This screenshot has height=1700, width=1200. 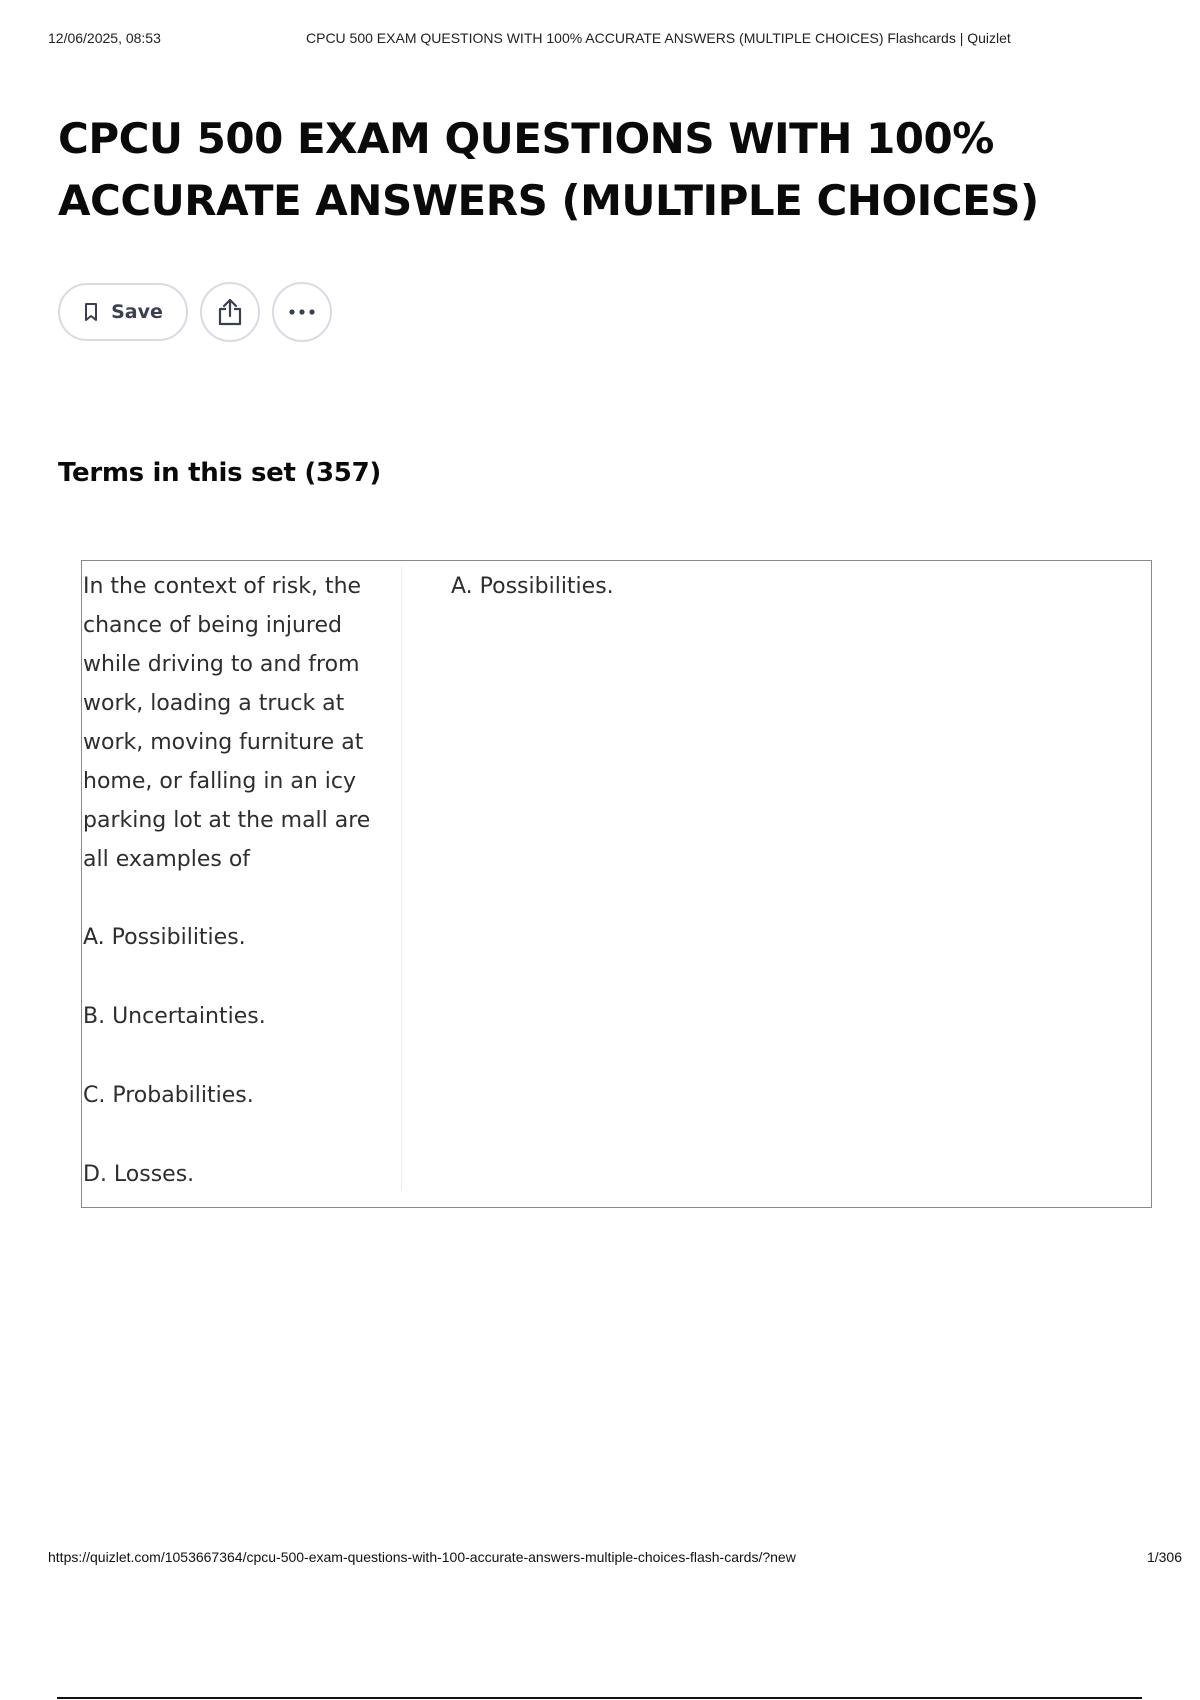 What do you see at coordinates (164, 937) in the screenshot?
I see `card-option: A. Possibilities.` at bounding box center [164, 937].